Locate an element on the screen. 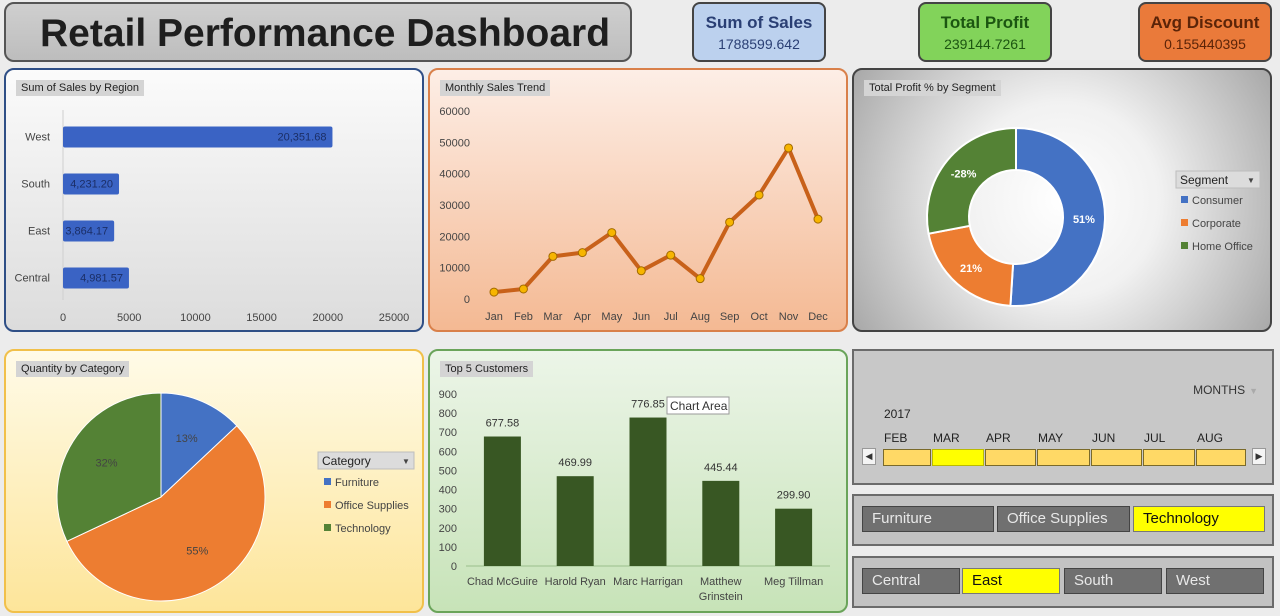 The width and height of the screenshot is (1280, 616). data-label: 32% is located at coordinates (107, 463).